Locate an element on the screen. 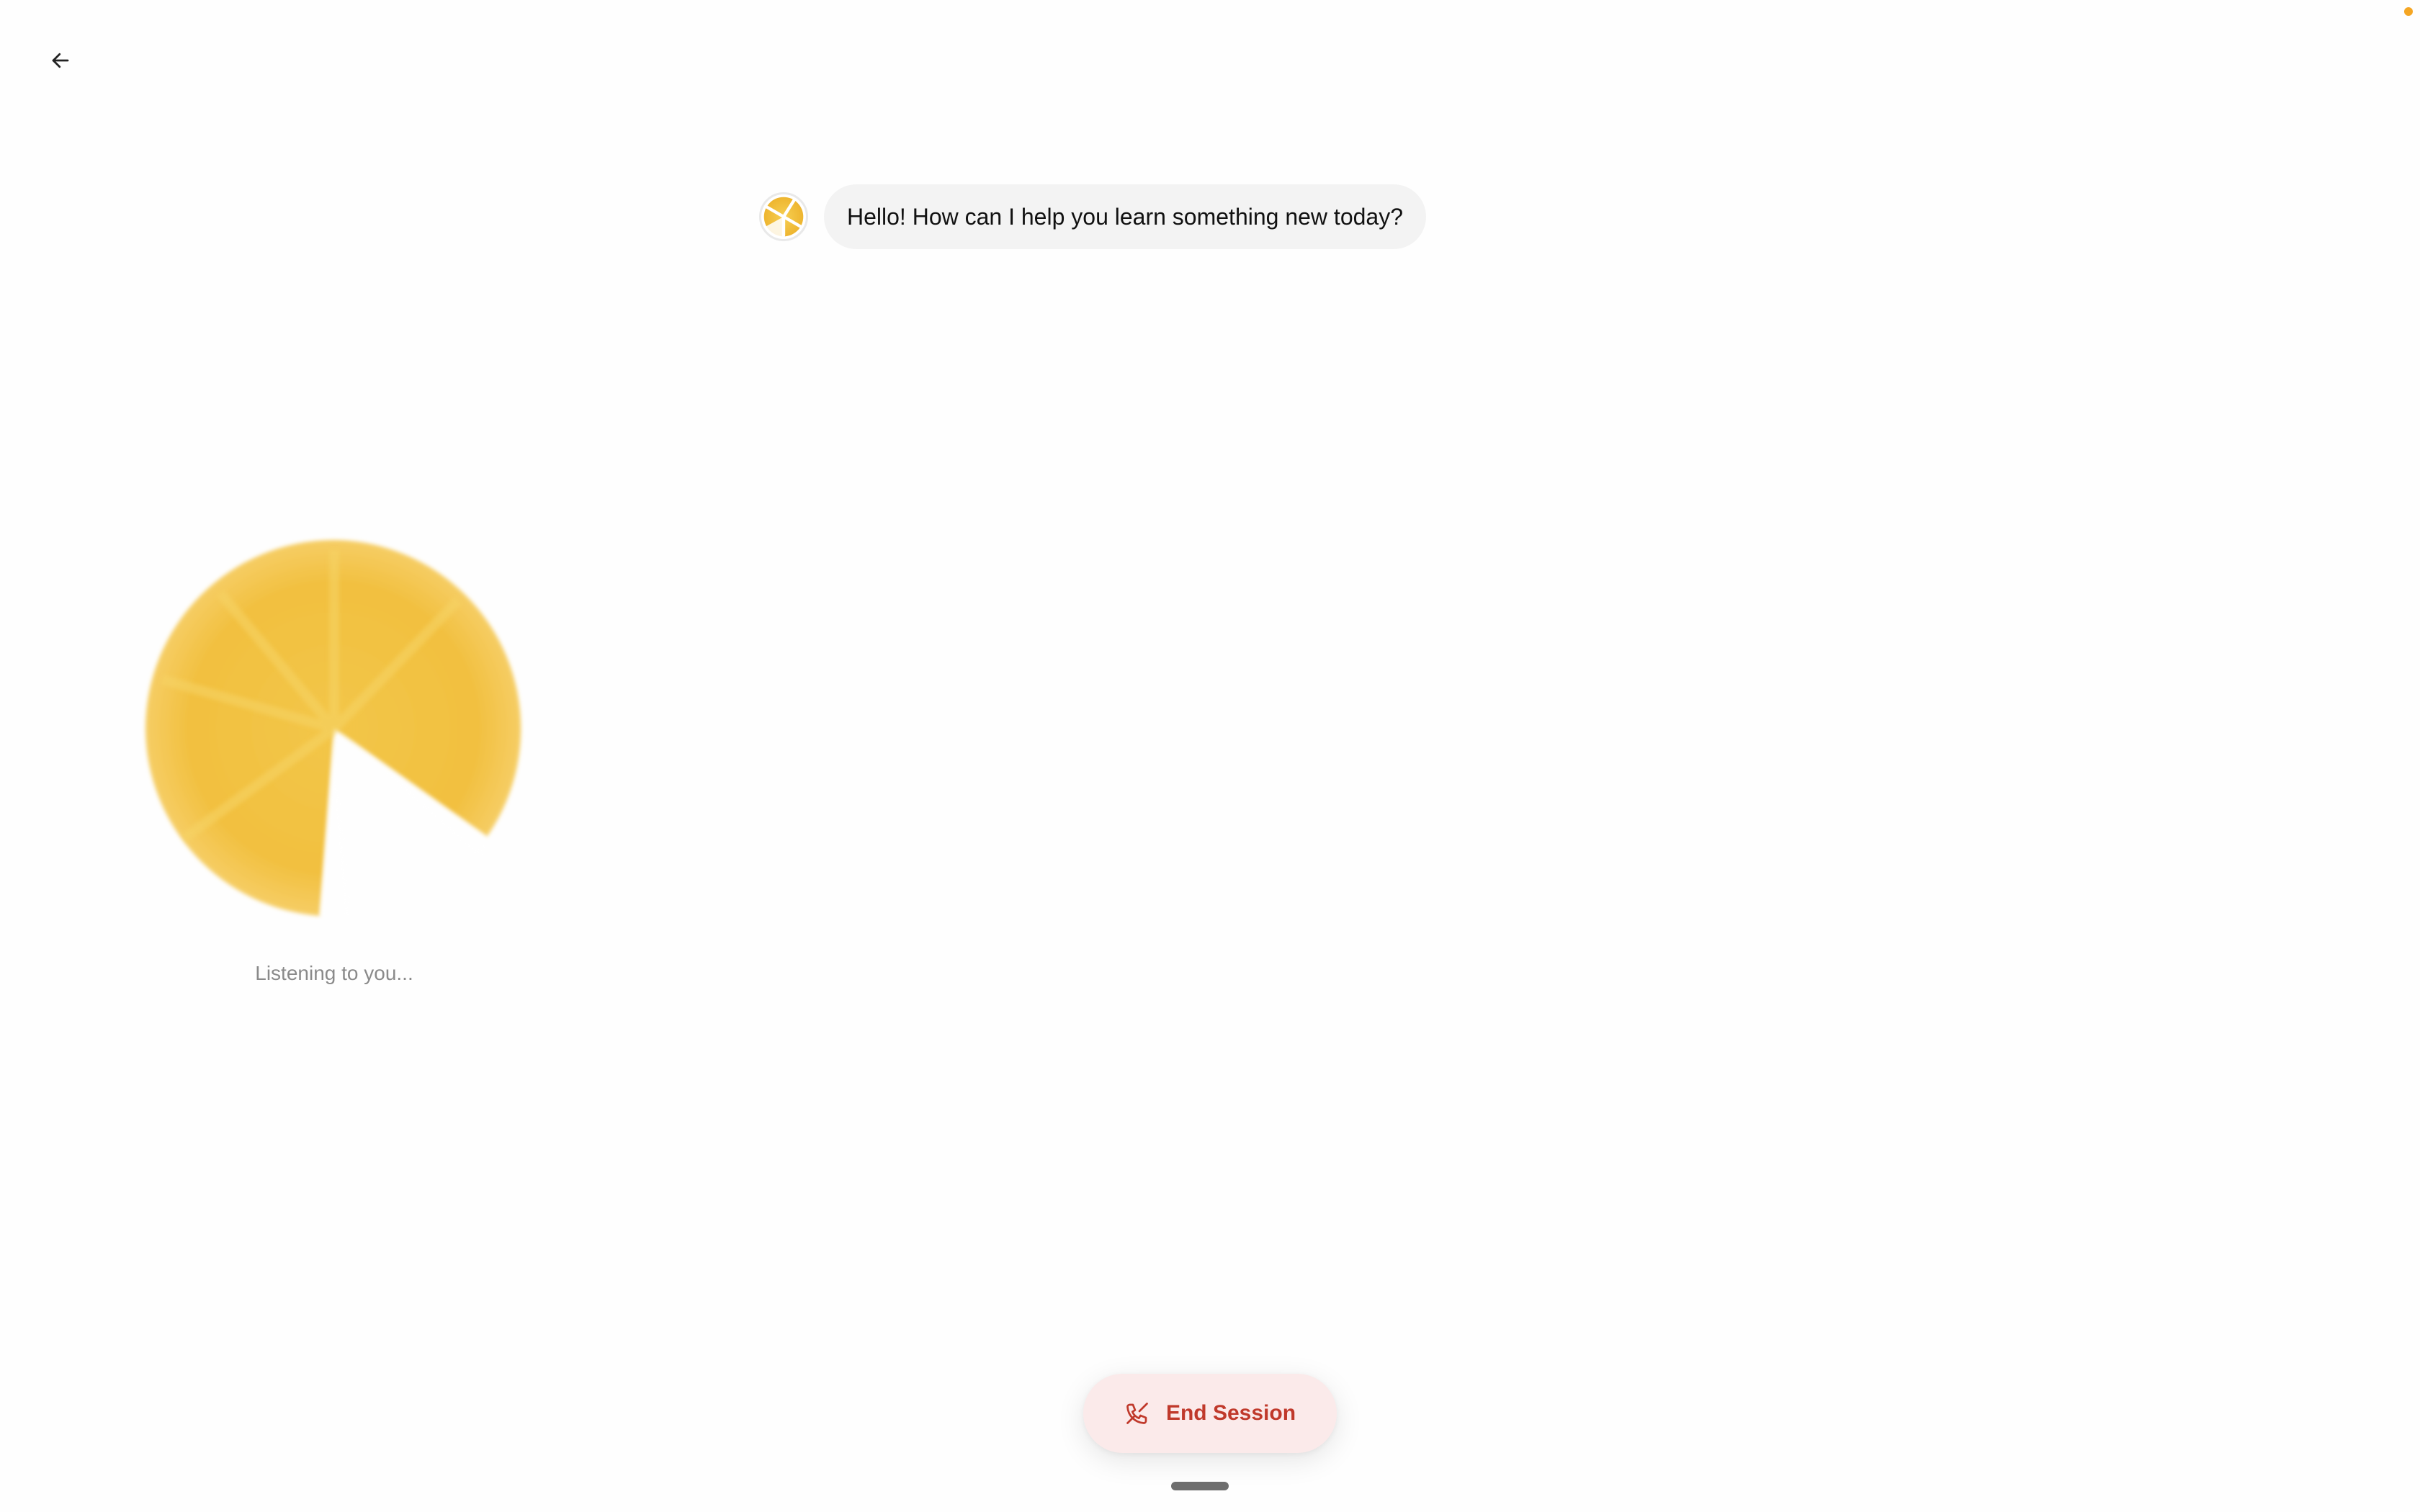 The height and width of the screenshot is (1512, 2420). phone-off-icon is located at coordinates (1137, 1413).